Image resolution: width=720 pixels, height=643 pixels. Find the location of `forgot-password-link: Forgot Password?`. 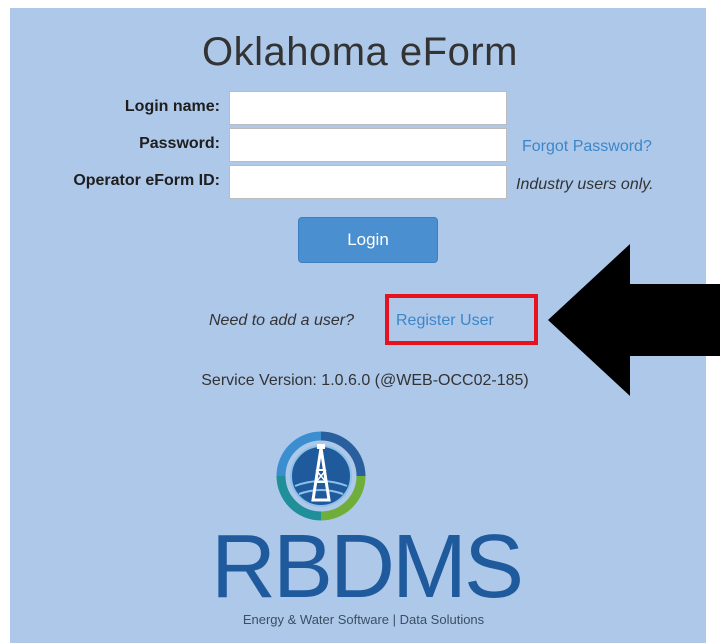

forgot-password-link: Forgot Password? is located at coordinates (587, 147).